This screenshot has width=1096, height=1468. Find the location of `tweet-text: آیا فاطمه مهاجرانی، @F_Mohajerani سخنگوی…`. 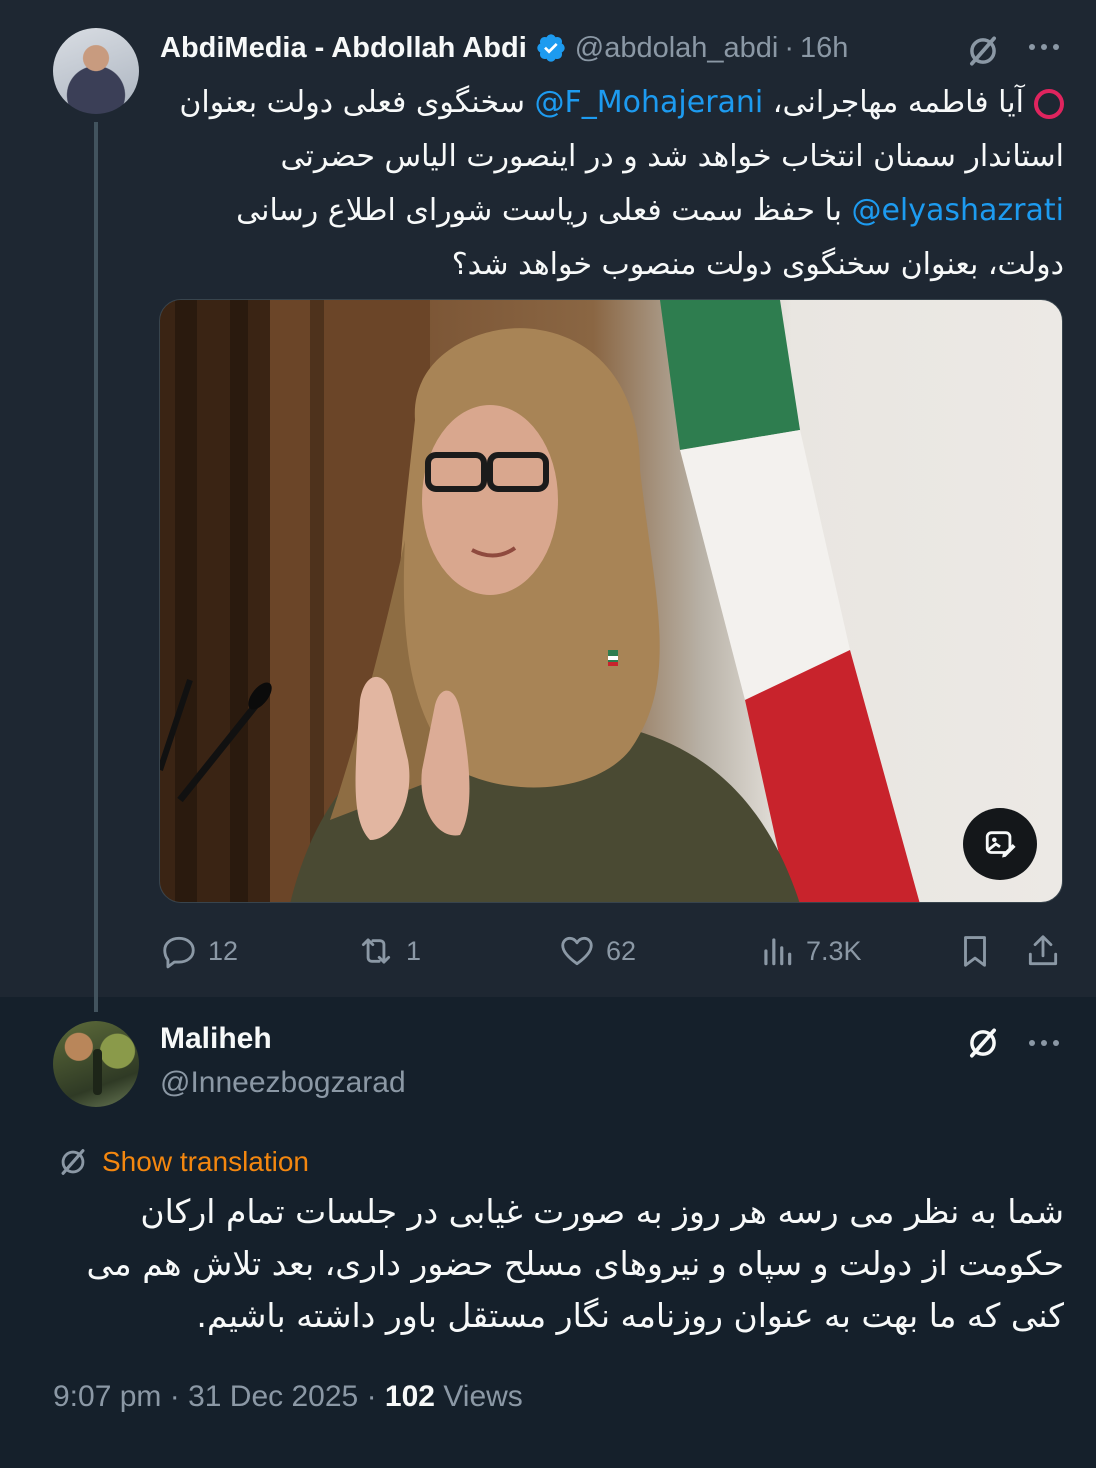

tweet-text: آیا فاطمه مهاجرانی، @F_Mohajerani سخنگوی… is located at coordinates (612, 184).